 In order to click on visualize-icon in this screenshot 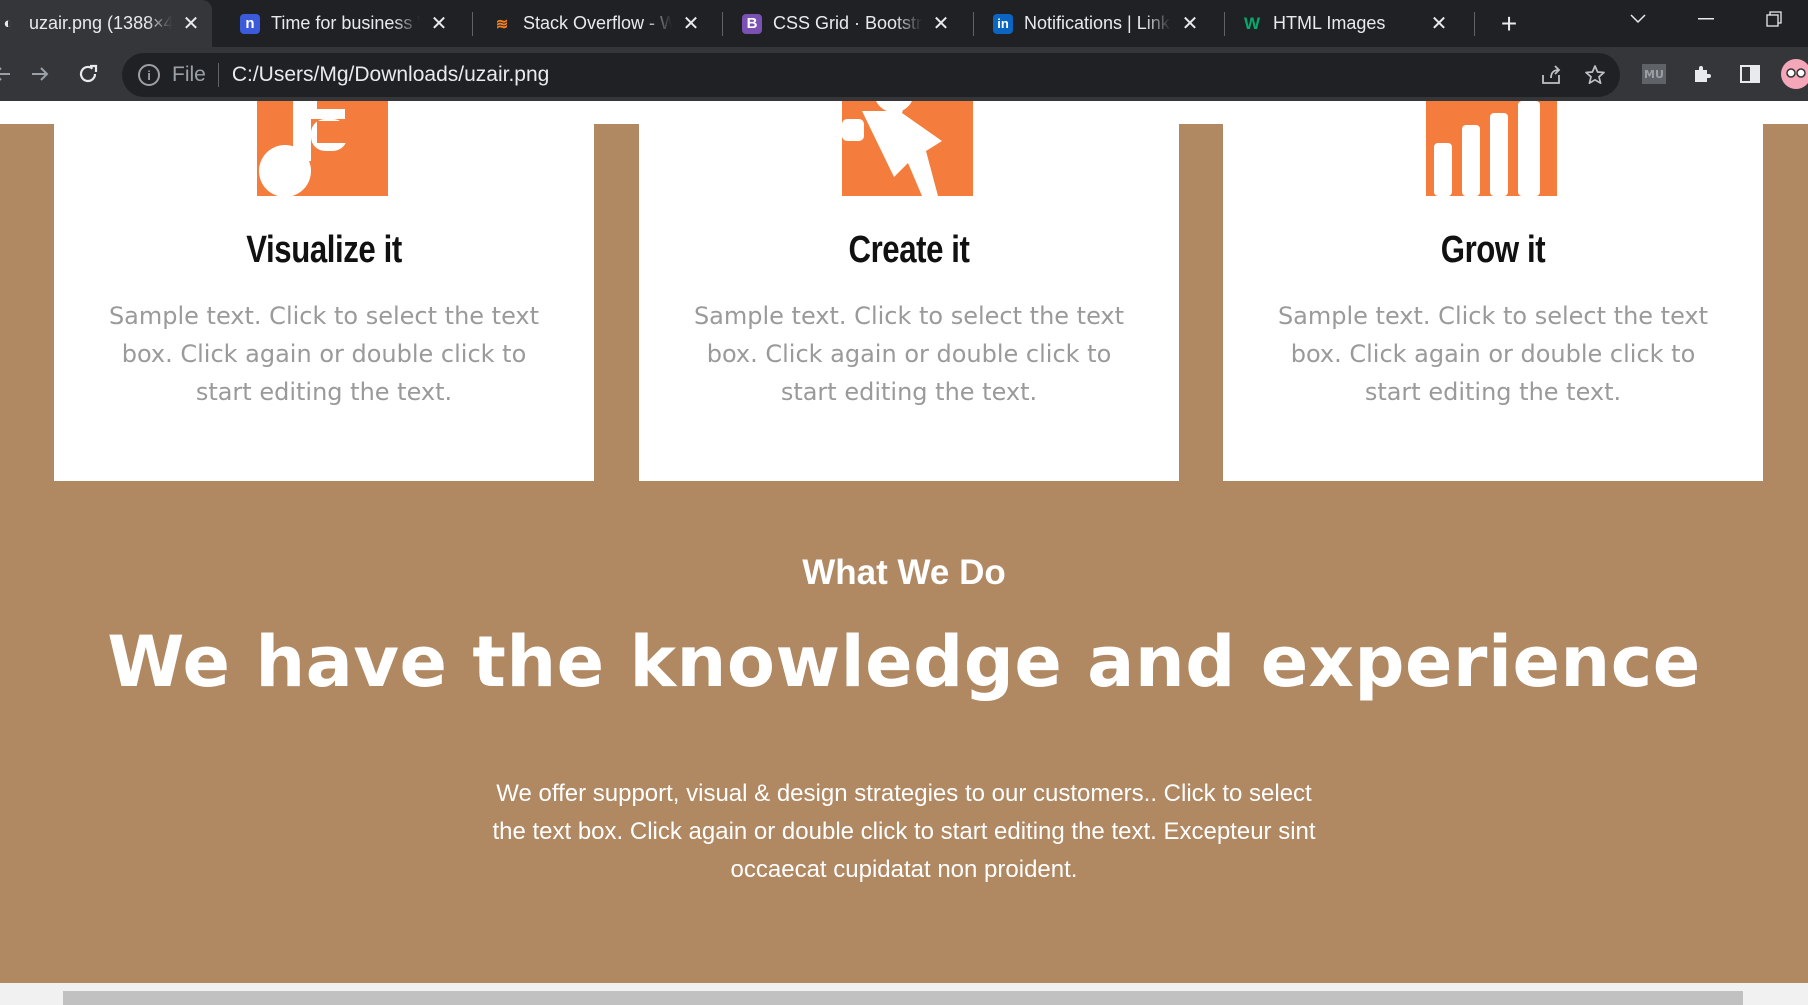, I will do `click(322, 148)`.